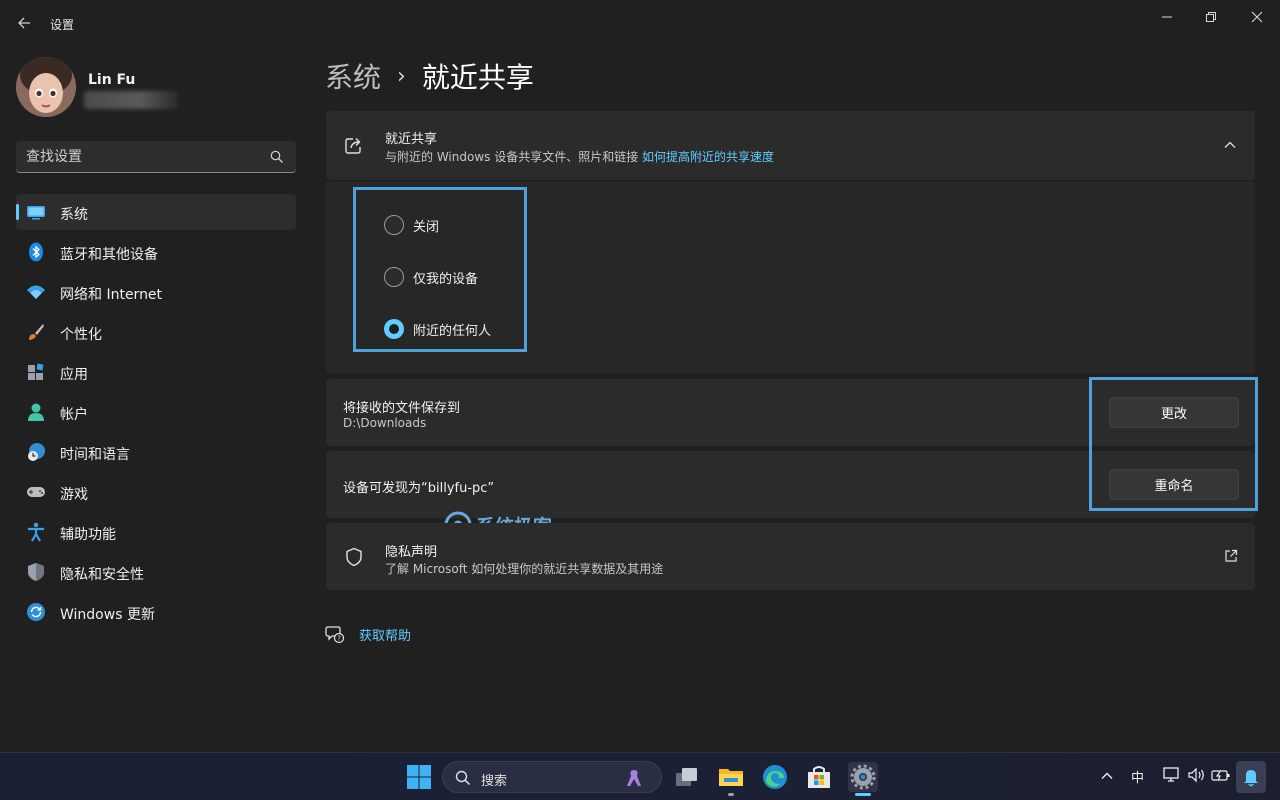 The image size is (1280, 800). I want to click on task-view-icon, so click(687, 777).